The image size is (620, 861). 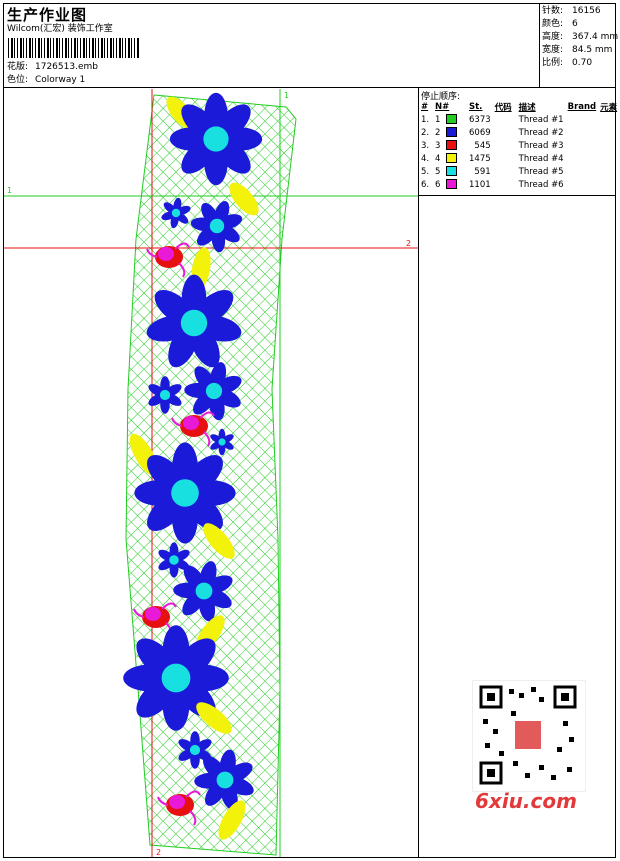 I want to click on col-brand: Brand, so click(x=582, y=106).